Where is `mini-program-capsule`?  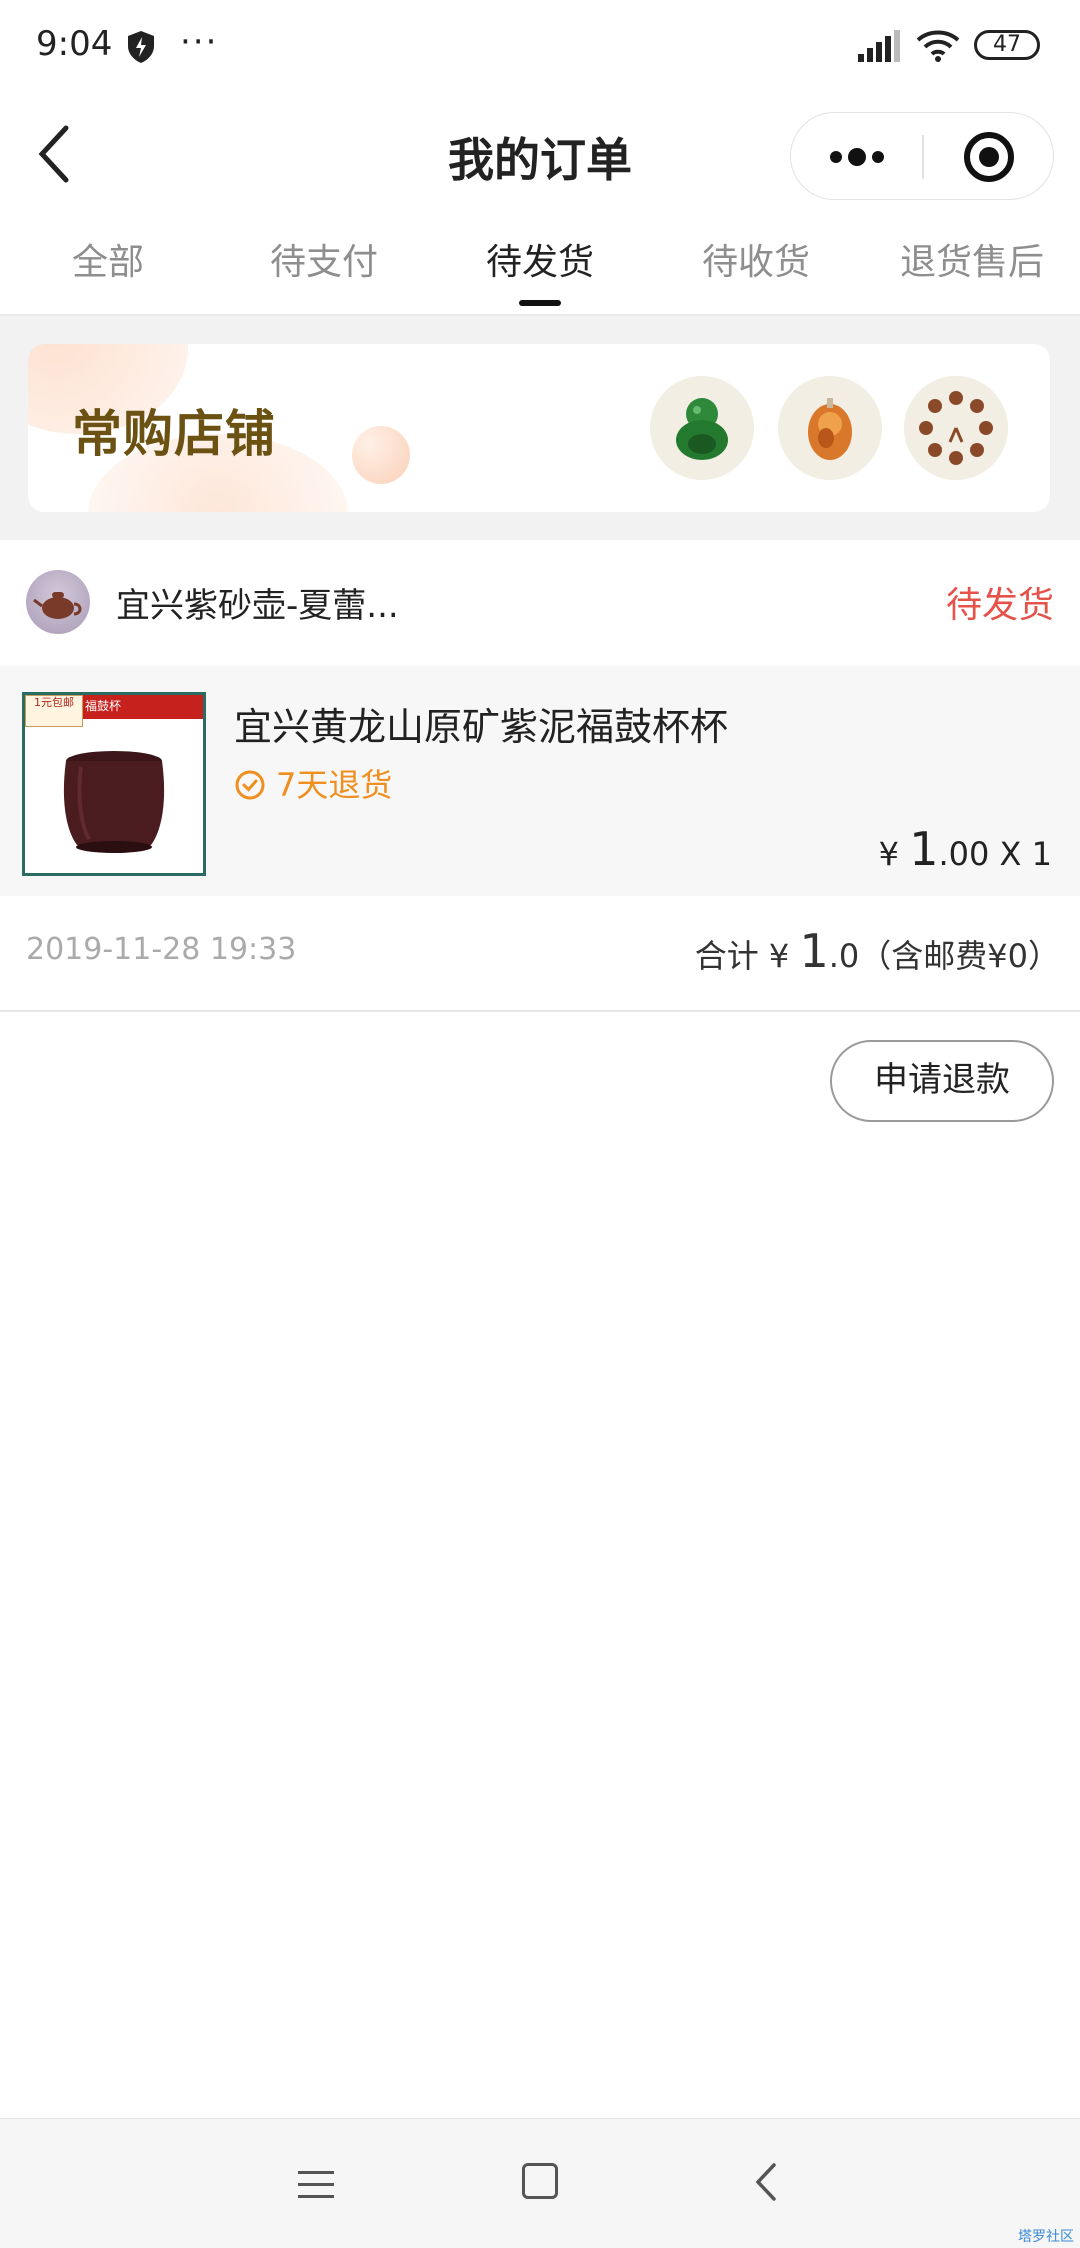
mini-program-capsule is located at coordinates (922, 156).